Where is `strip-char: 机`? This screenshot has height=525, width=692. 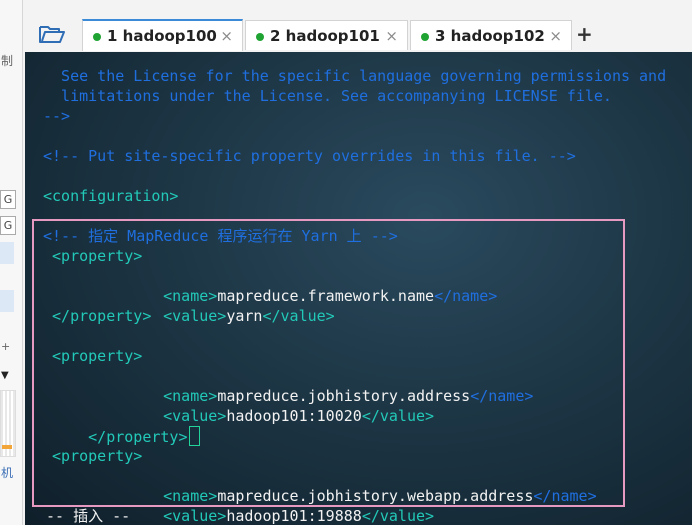 strip-char: 机 is located at coordinates (7, 473).